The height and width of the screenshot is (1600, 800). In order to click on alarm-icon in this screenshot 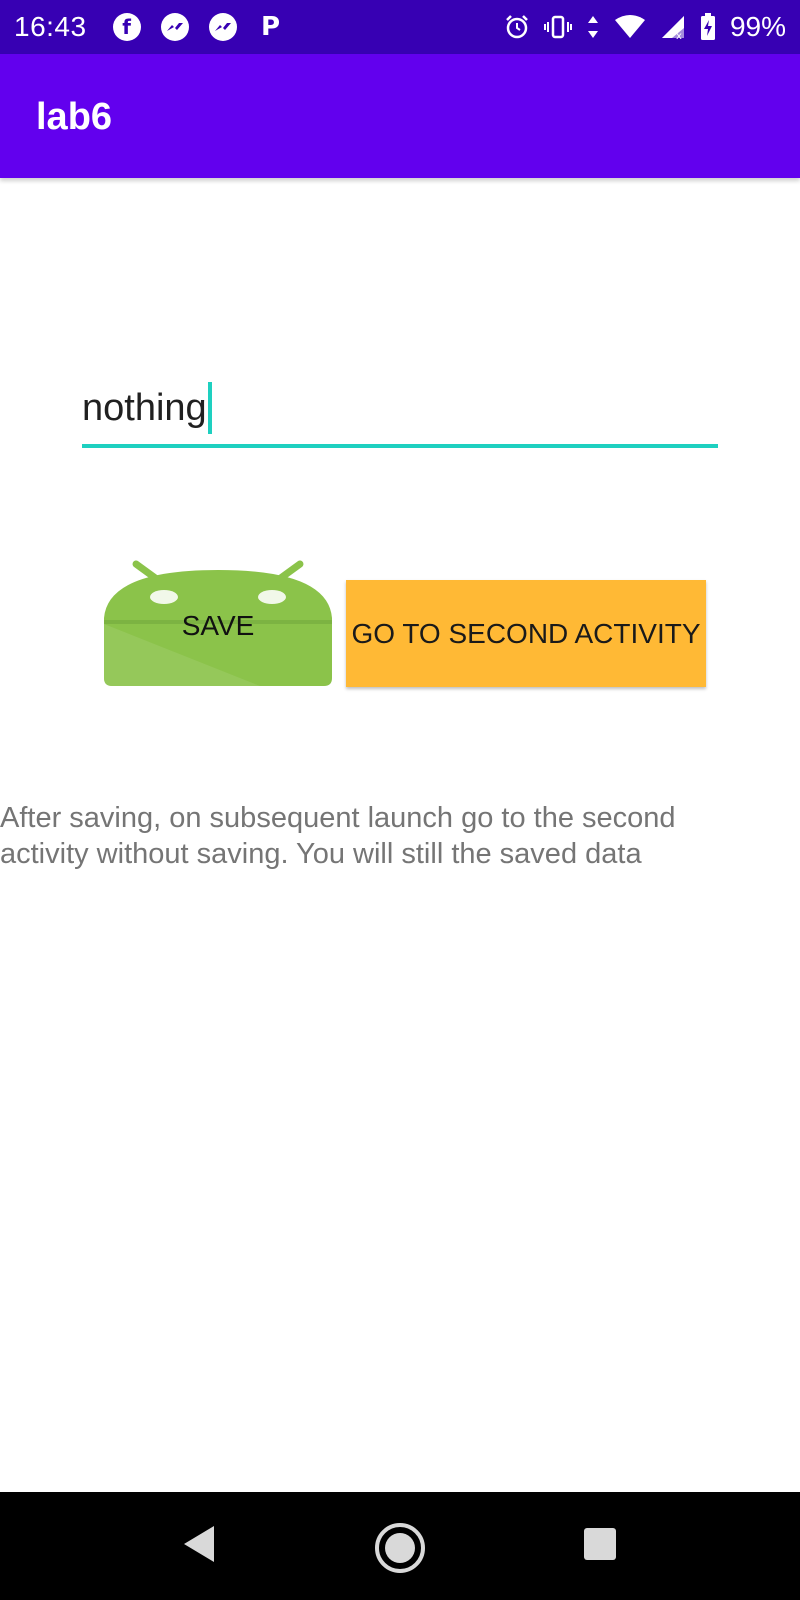, I will do `click(517, 27)`.